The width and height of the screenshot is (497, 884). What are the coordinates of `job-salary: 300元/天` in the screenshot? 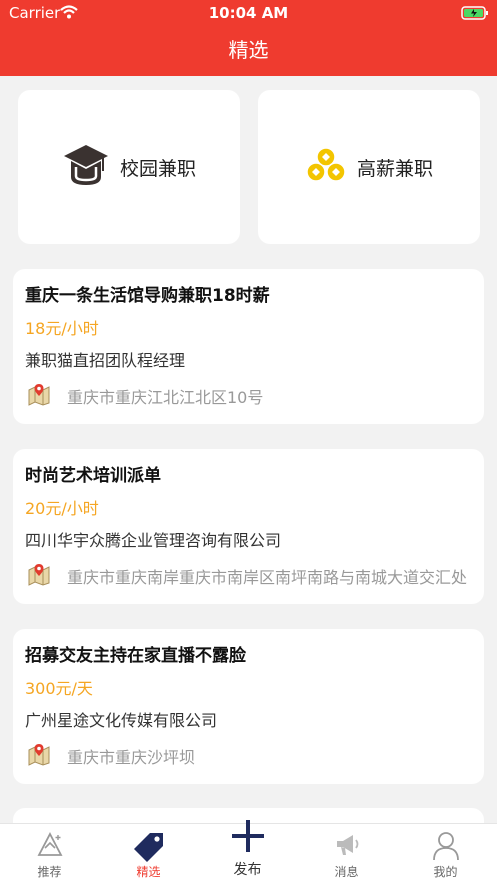 It's located at (59, 688).